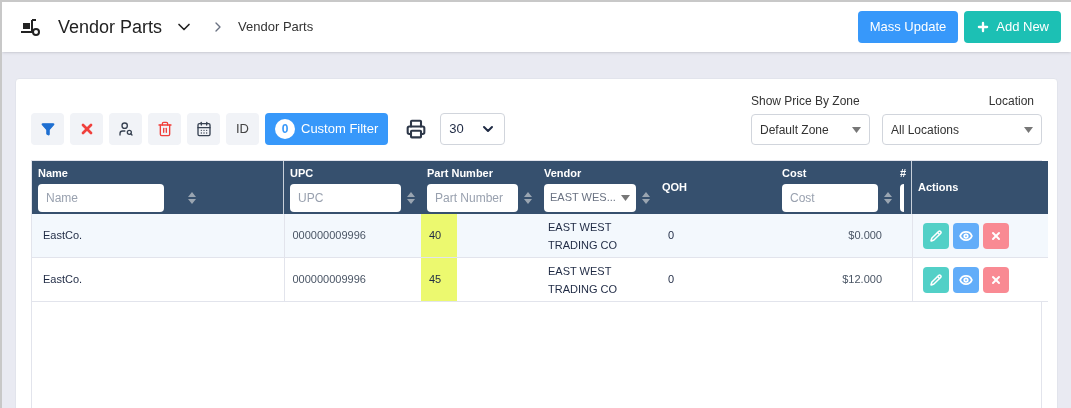 Image resolution: width=1071 pixels, height=408 pixels. Describe the element at coordinates (830, 197) in the screenshot. I see `column-filter-field: Cost` at that location.